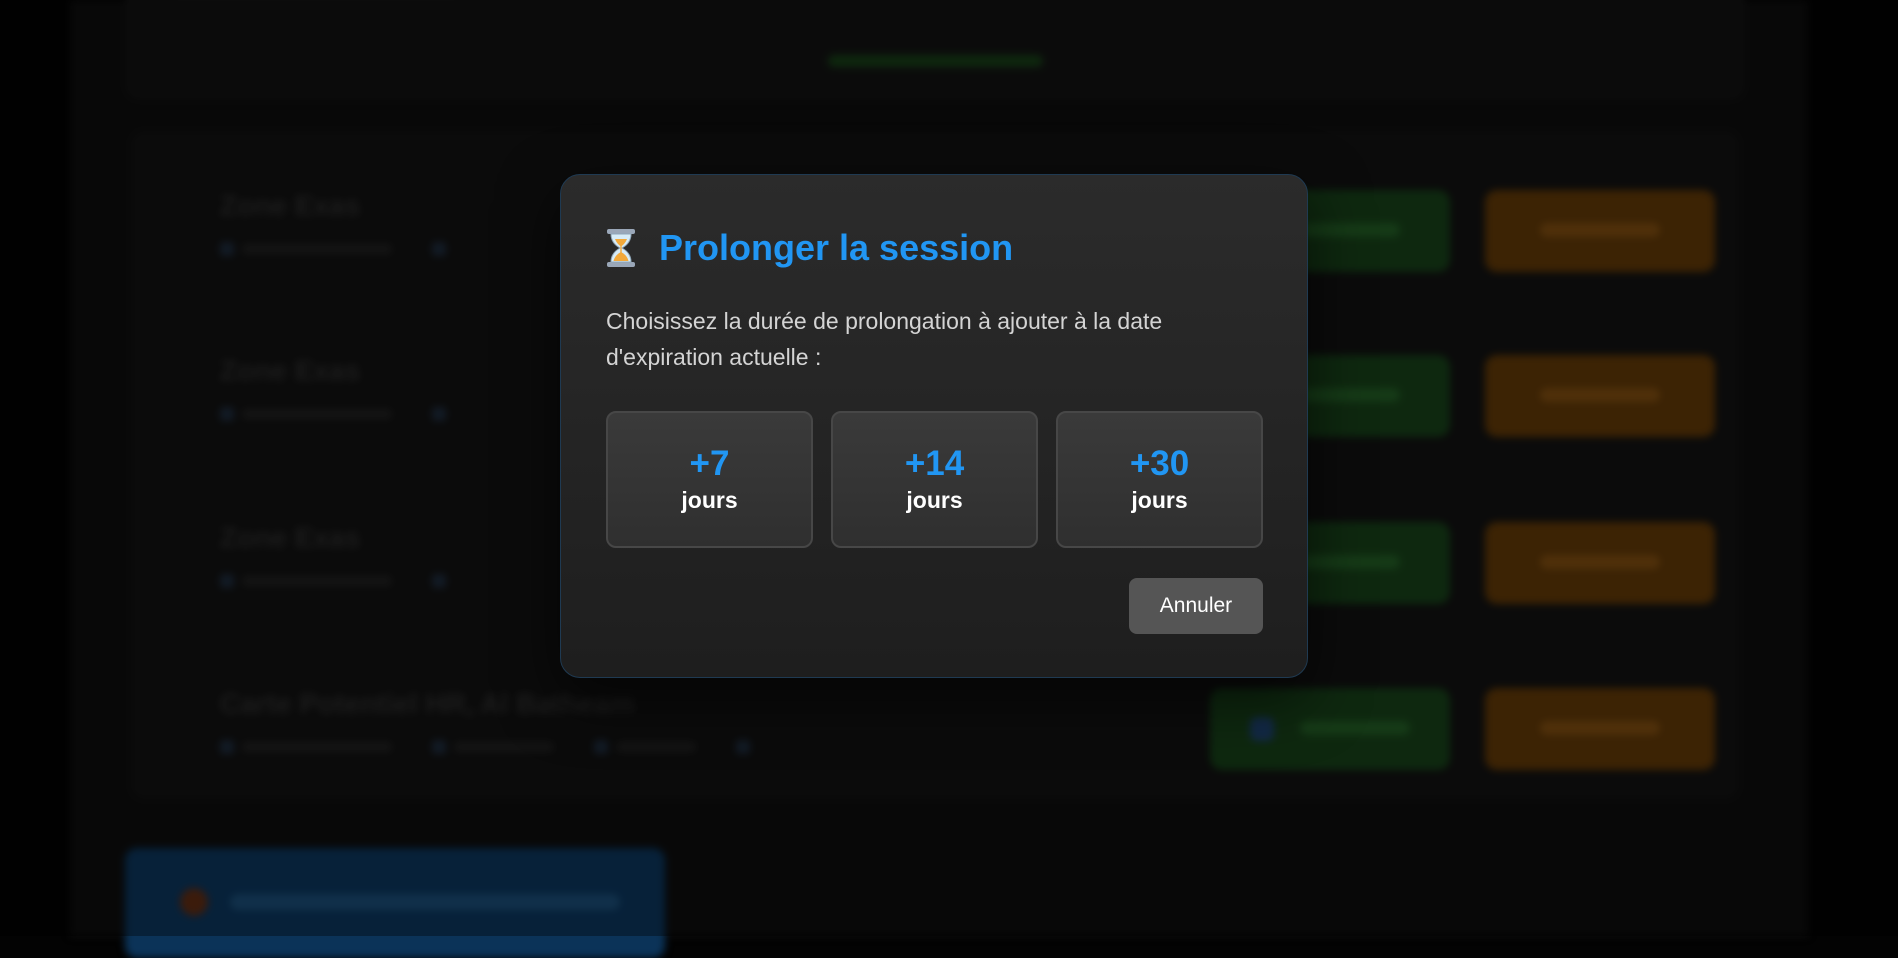  I want to click on modal-title: Prolonger la session, so click(836, 247).